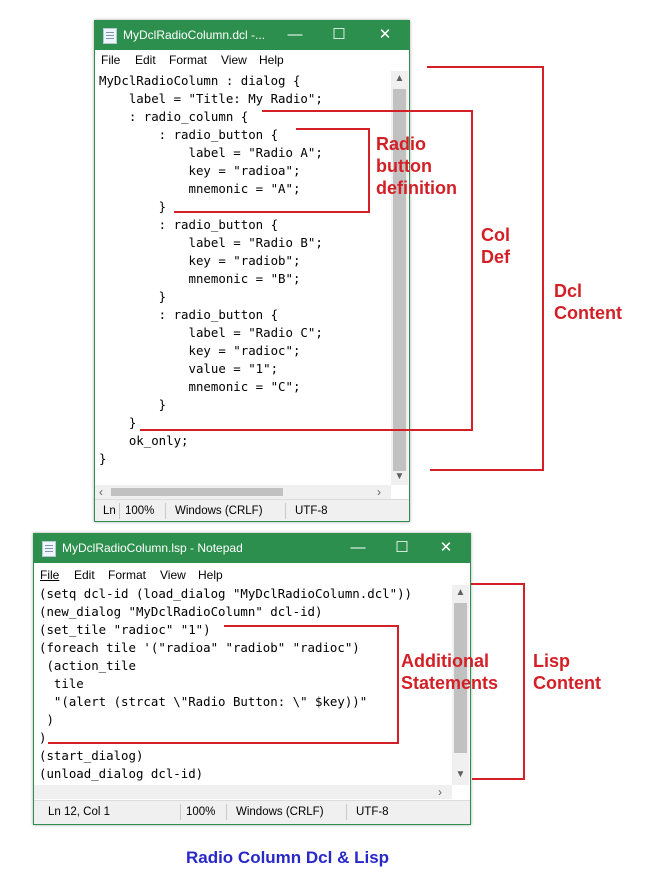 The width and height of the screenshot is (648, 879). I want to click on additional-statements-bracket, so click(223, 684).